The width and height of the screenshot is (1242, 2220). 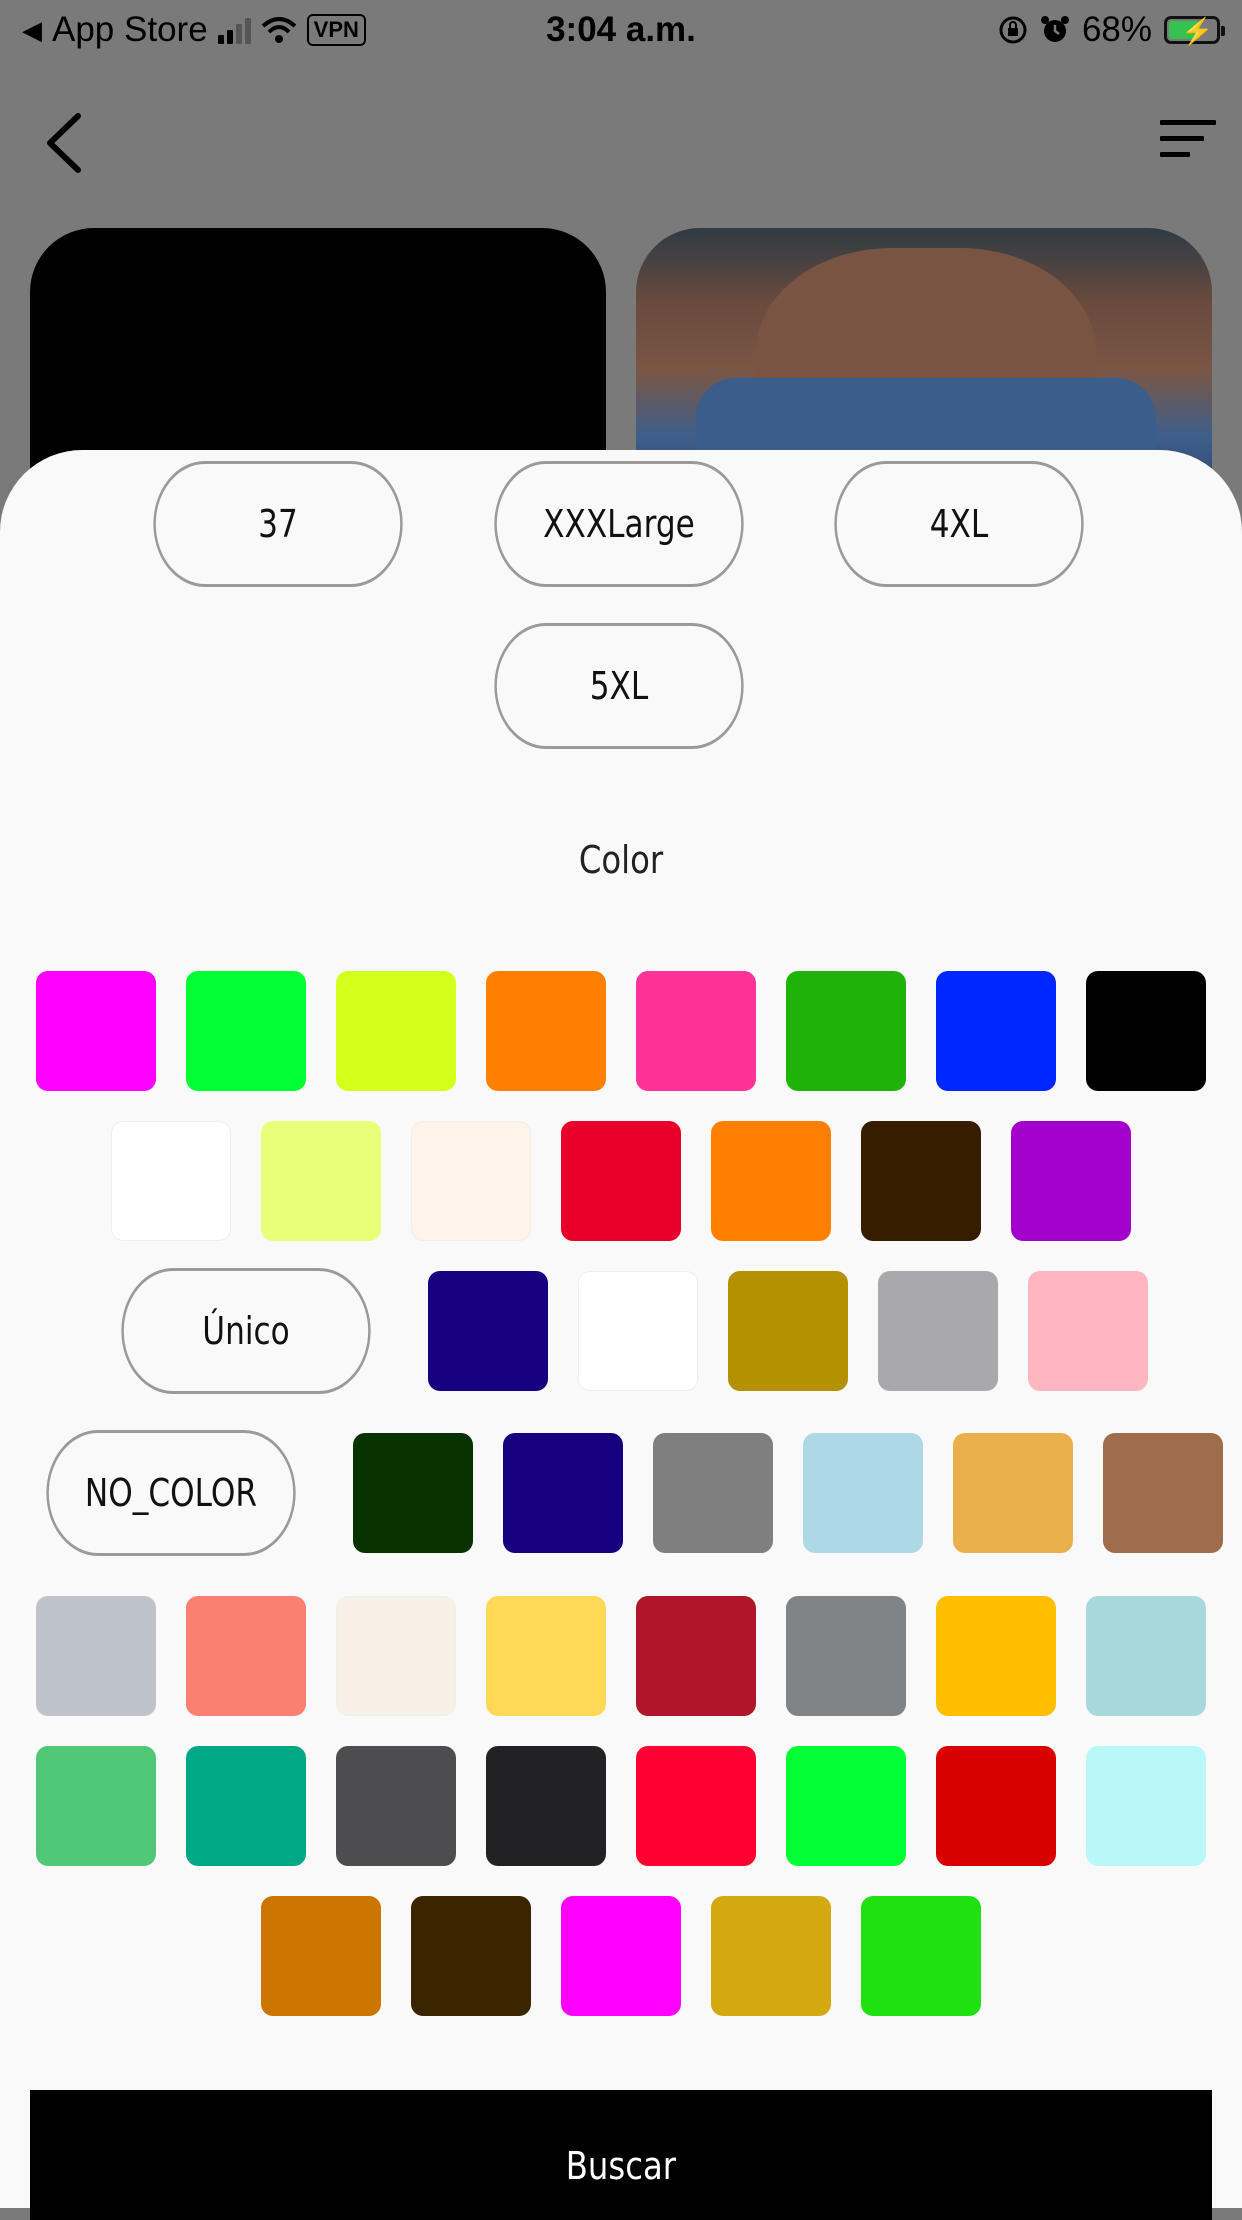 I want to click on color-option-label: Único, so click(x=246, y=1331).